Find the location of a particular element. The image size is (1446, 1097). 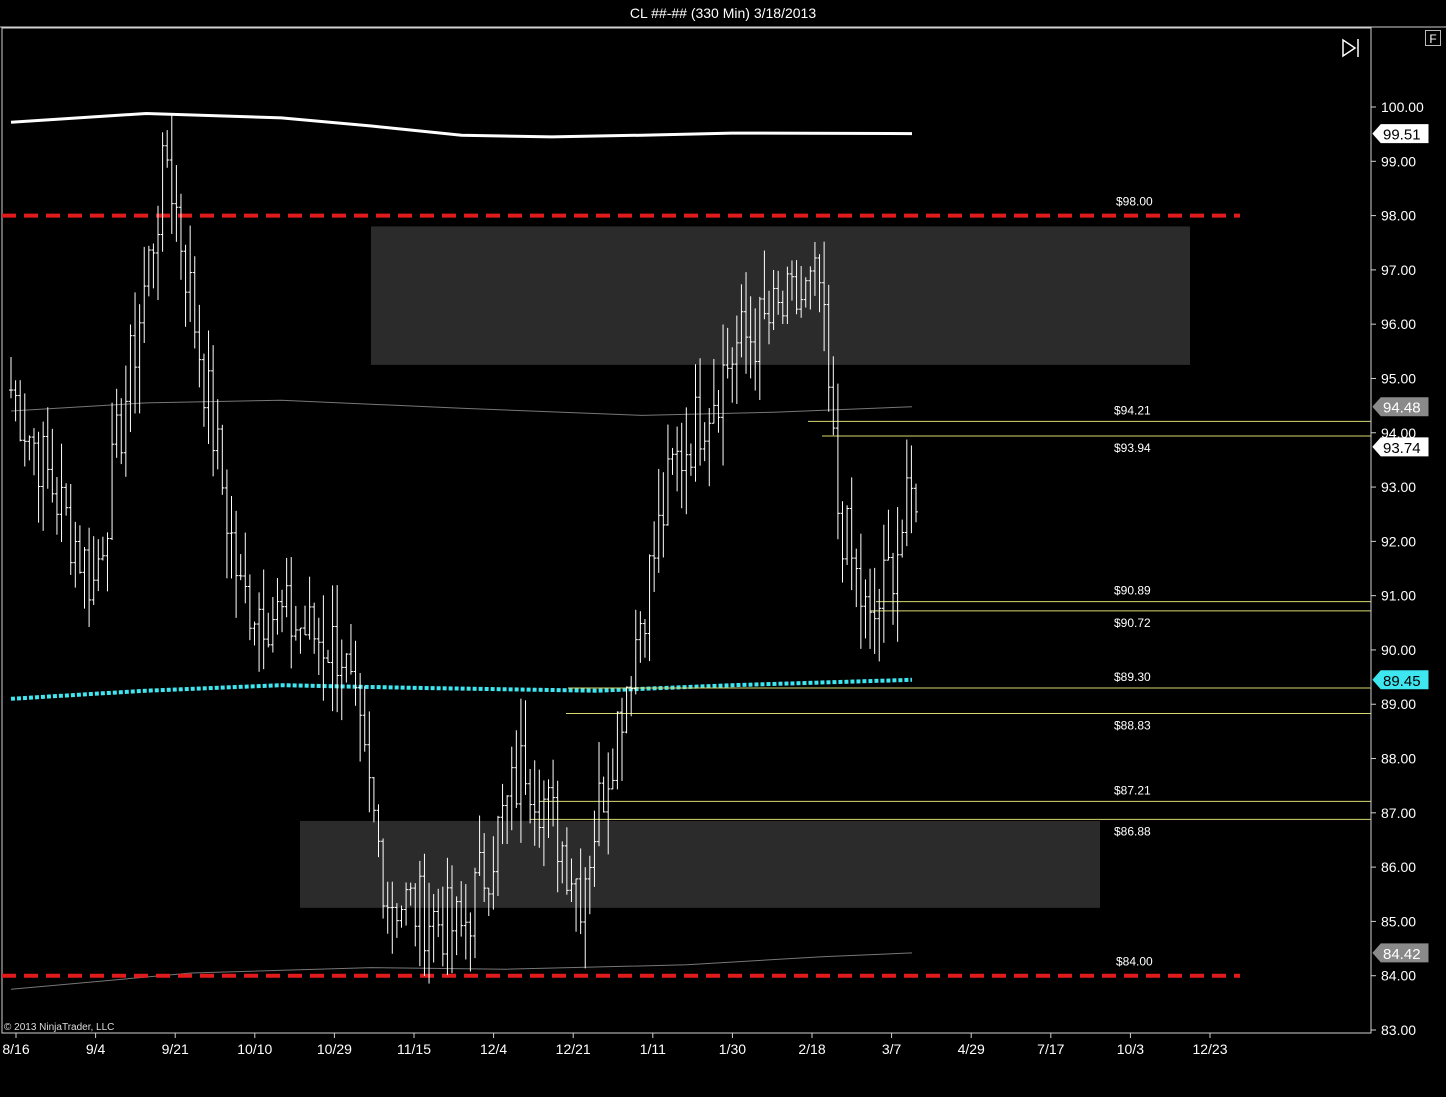

x-tick-label: 3/7 is located at coordinates (892, 1049).